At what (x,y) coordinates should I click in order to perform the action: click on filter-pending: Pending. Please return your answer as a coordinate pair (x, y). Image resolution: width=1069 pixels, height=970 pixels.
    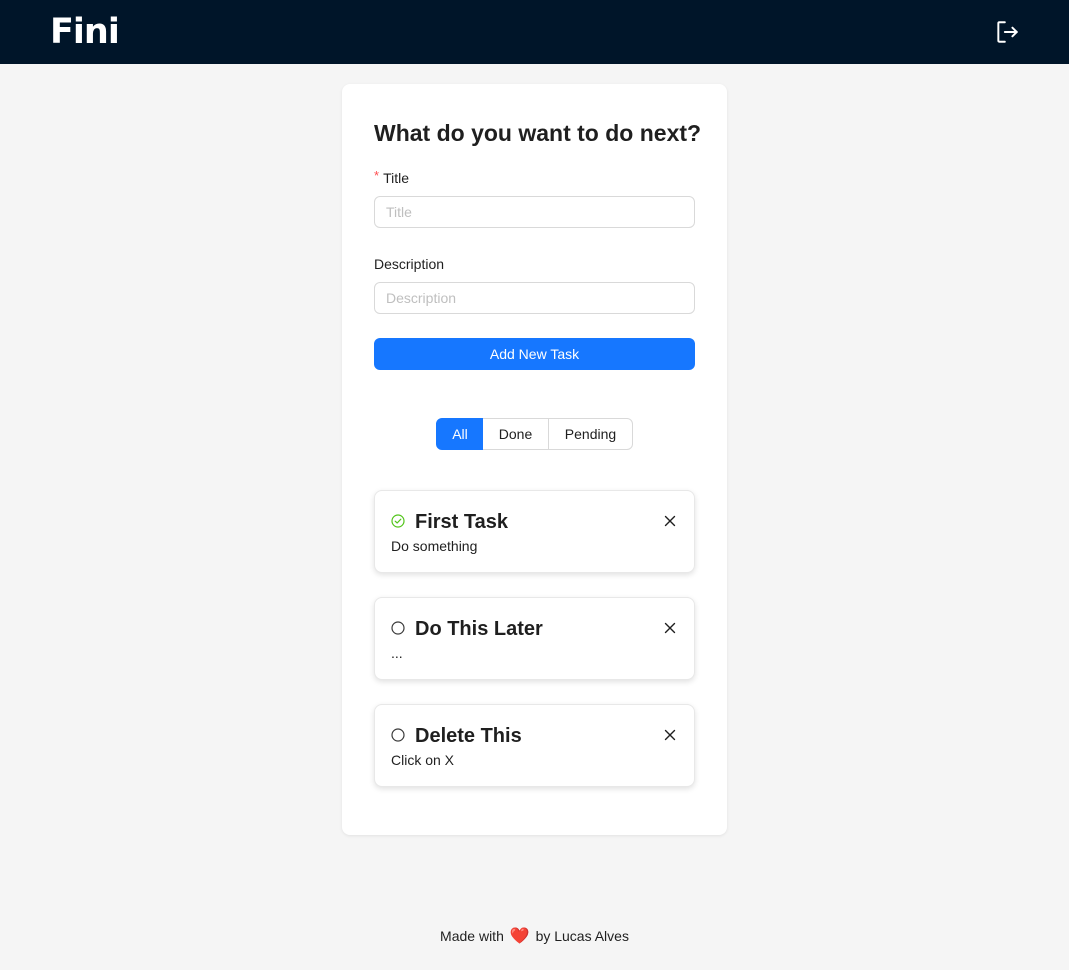
    Looking at the image, I should click on (590, 434).